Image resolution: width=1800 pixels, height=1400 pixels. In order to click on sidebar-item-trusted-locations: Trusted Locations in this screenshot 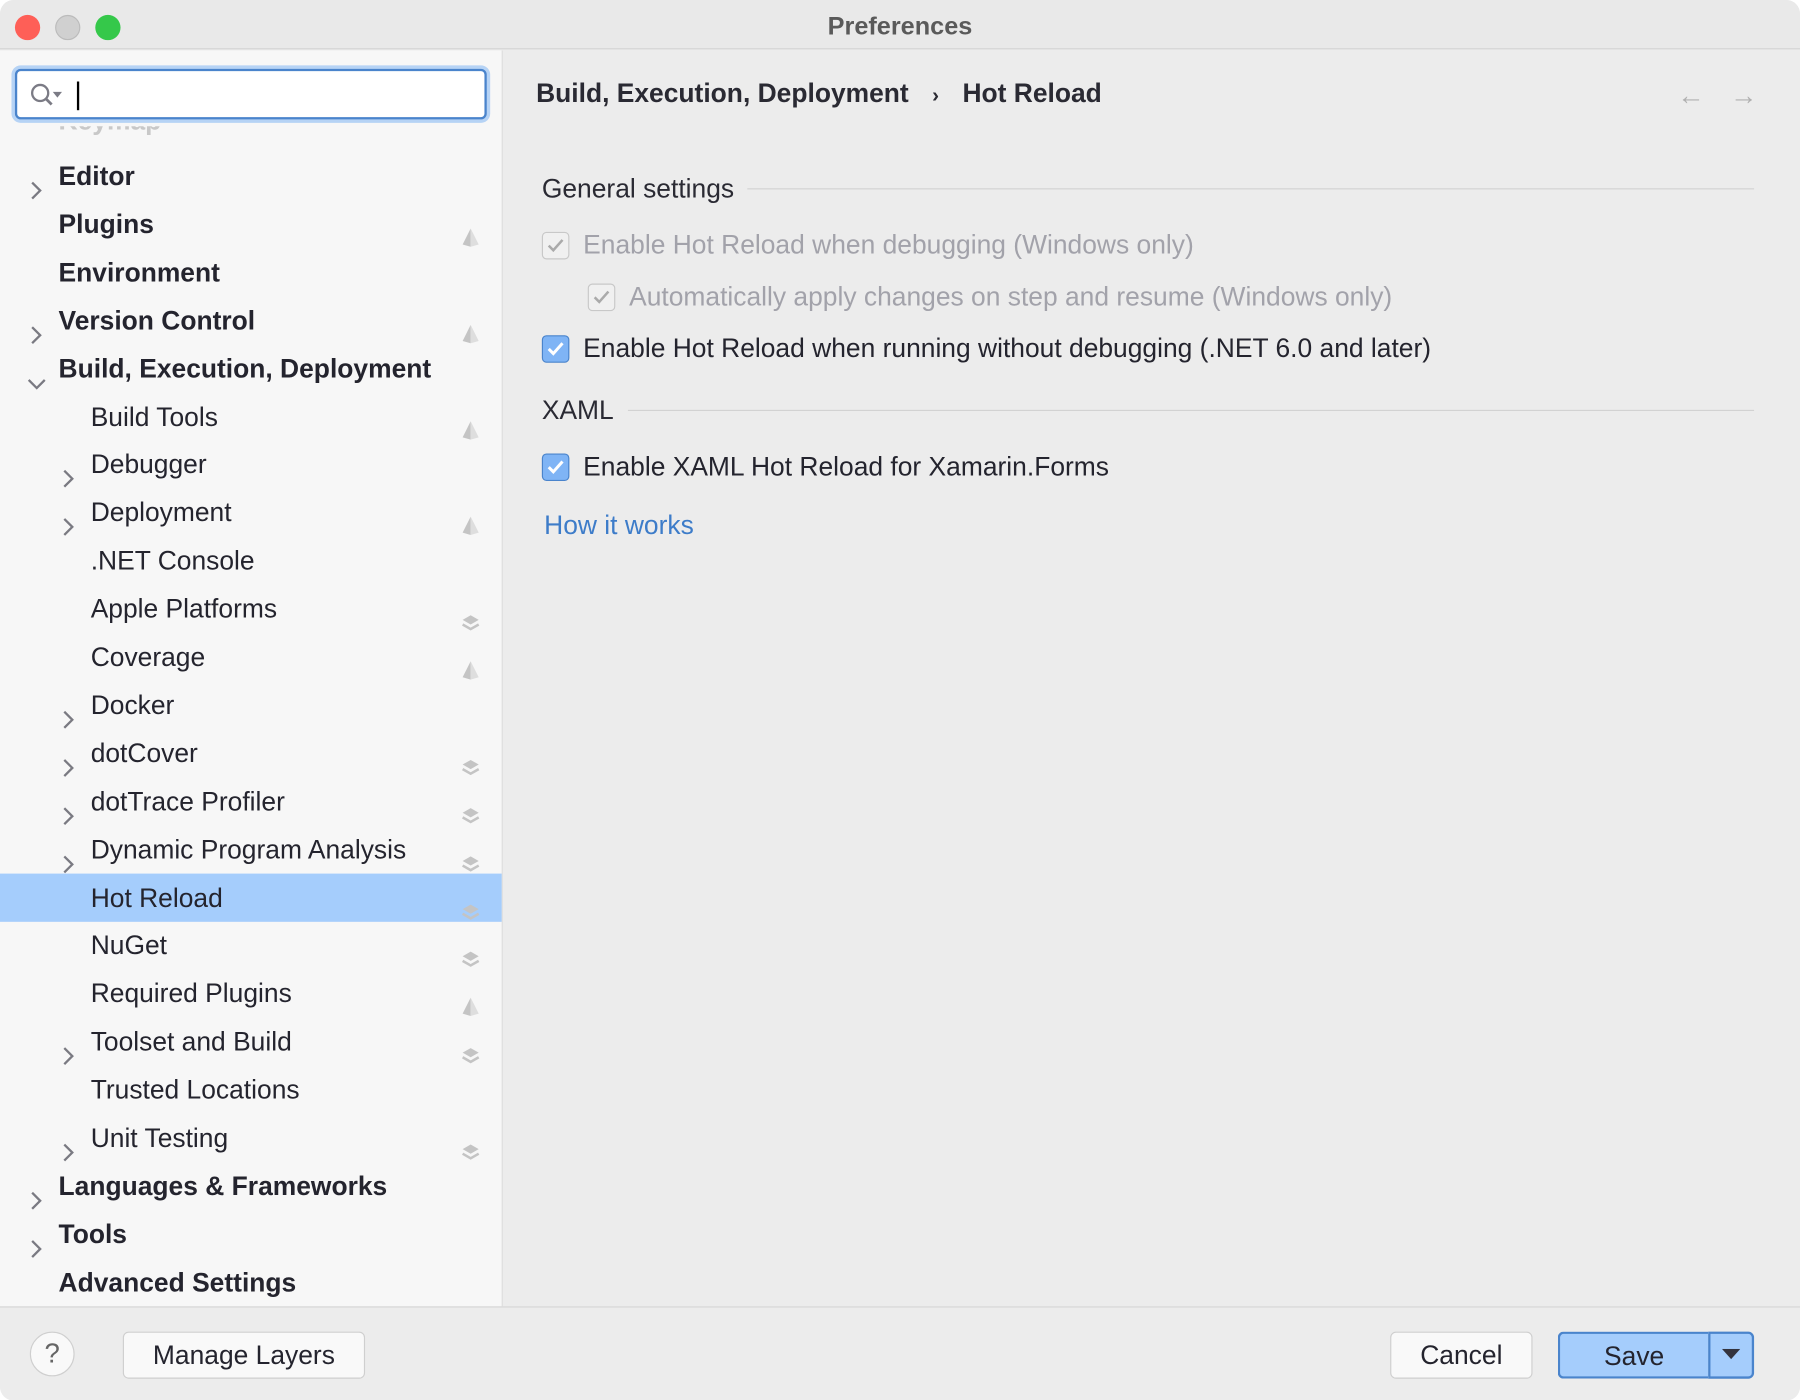, I will do `click(251, 1089)`.